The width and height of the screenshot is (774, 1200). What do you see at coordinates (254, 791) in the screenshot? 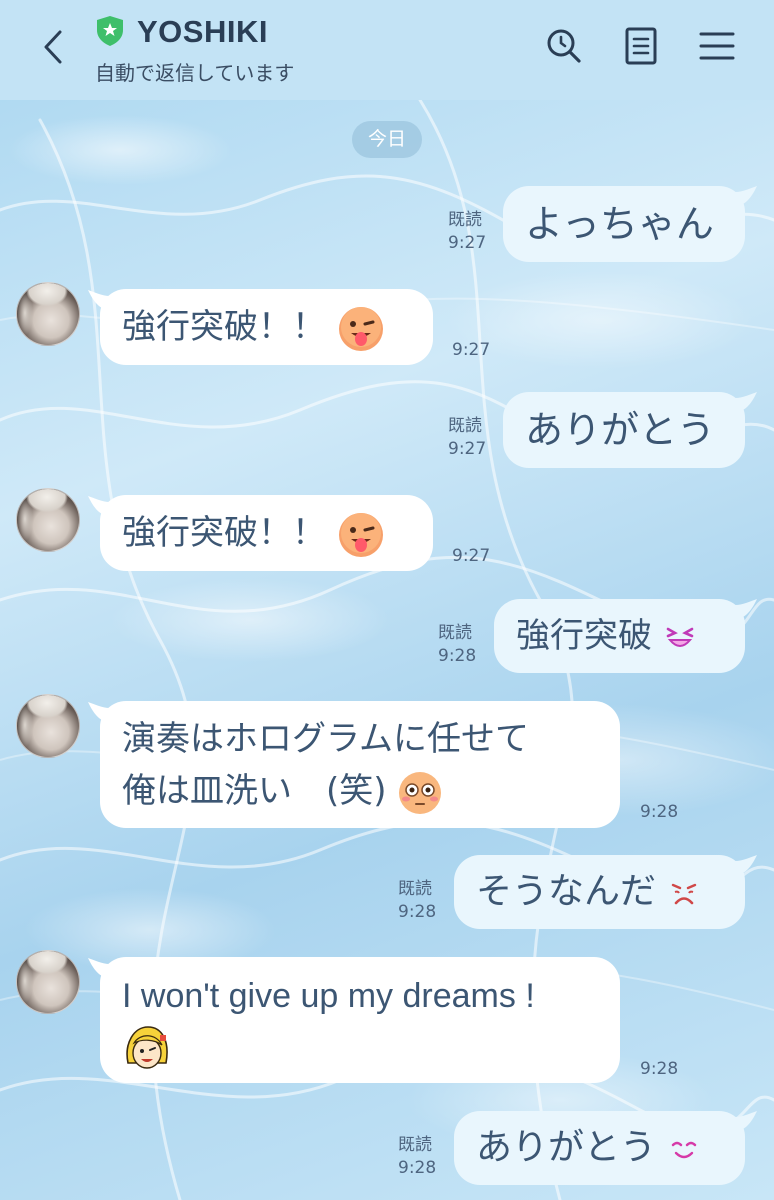
I see `message-text: 俺は皿洗い (笑)` at bounding box center [254, 791].